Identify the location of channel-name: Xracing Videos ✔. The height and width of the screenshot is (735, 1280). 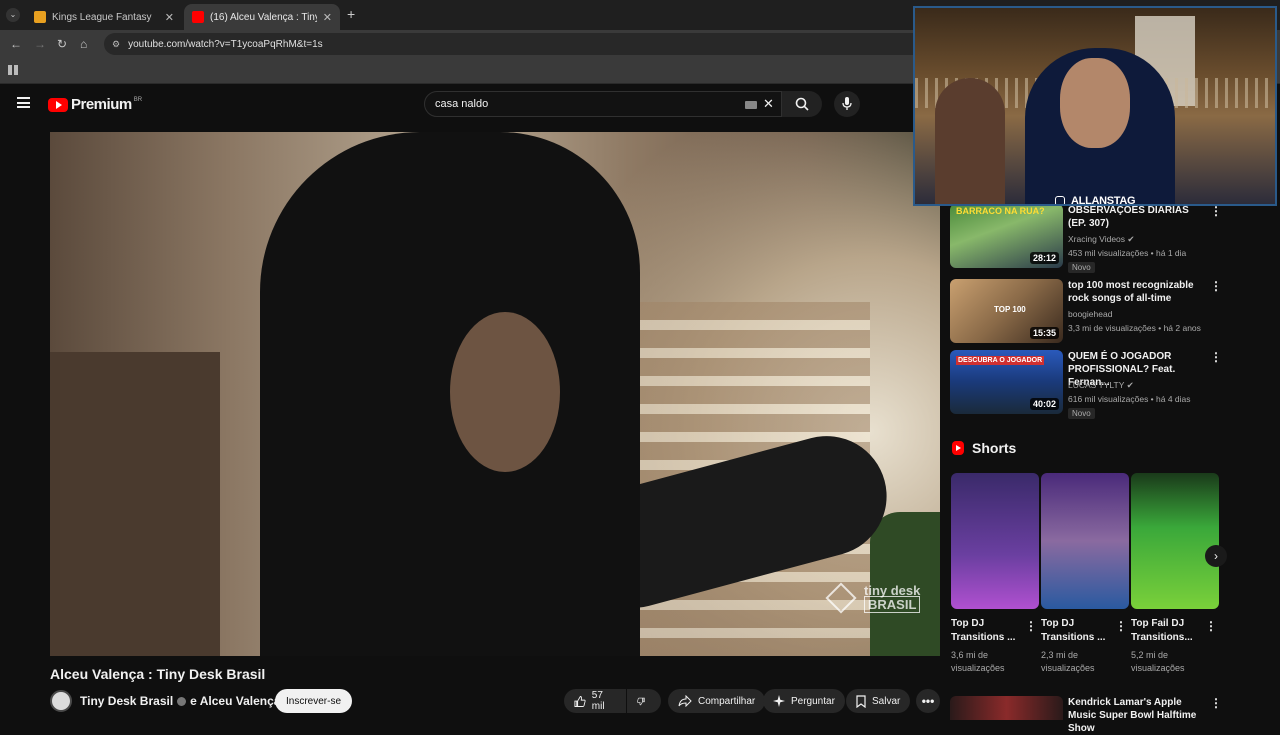
(1101, 239).